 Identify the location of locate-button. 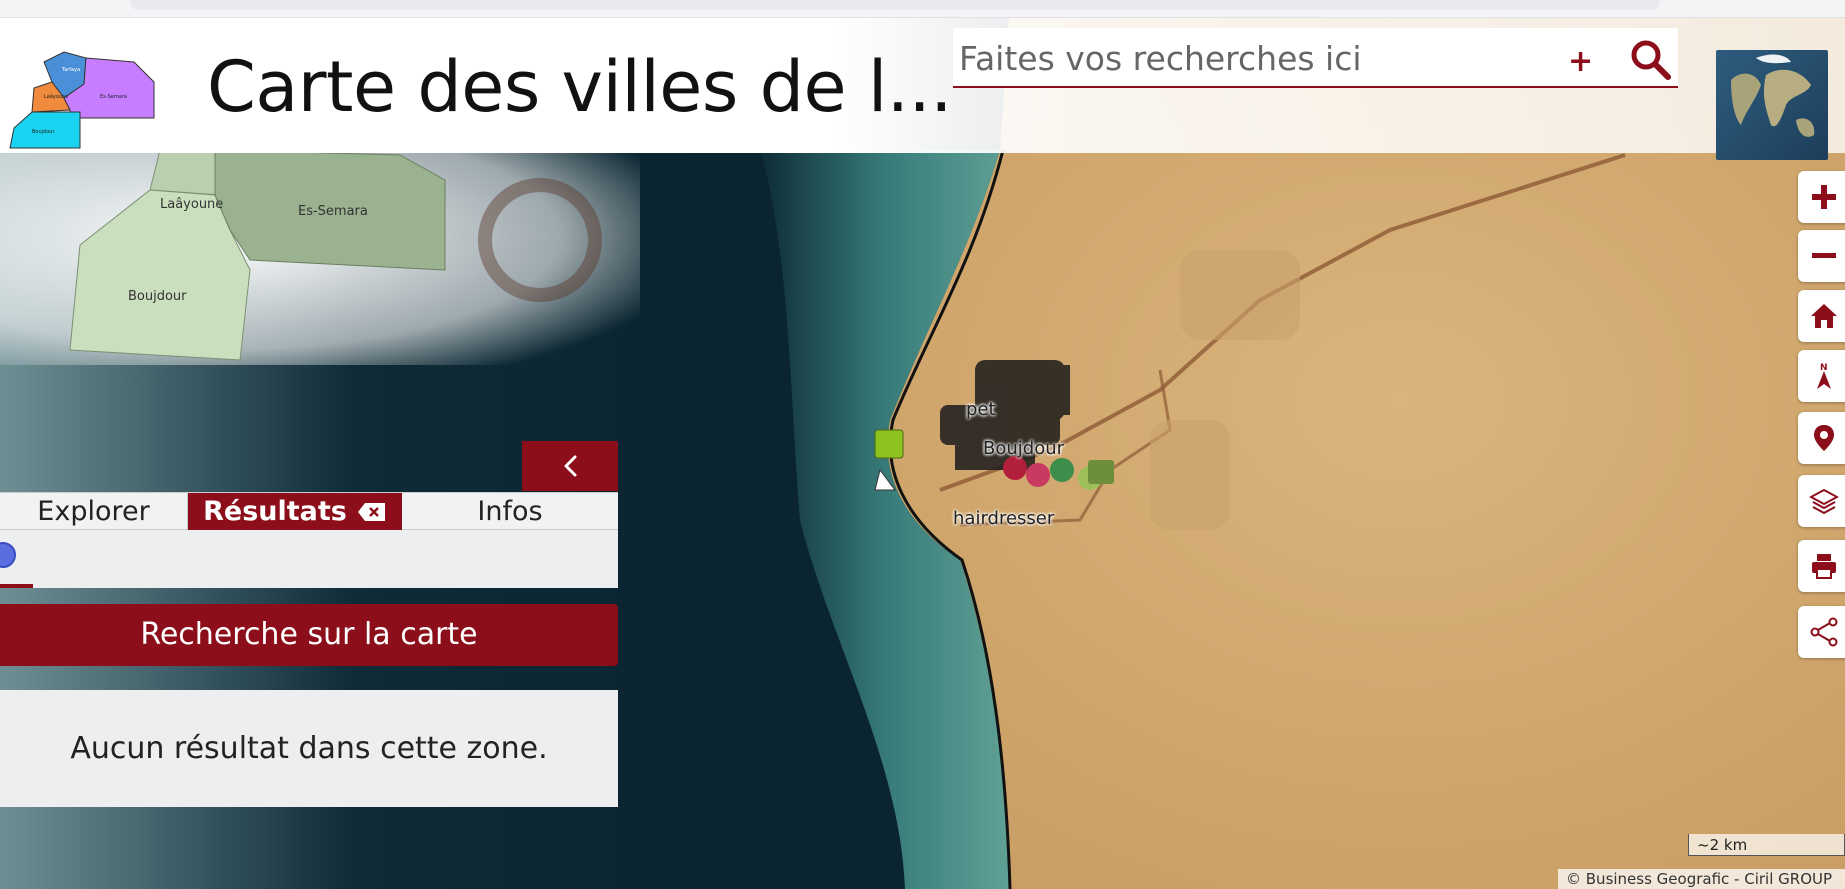
(1821, 438).